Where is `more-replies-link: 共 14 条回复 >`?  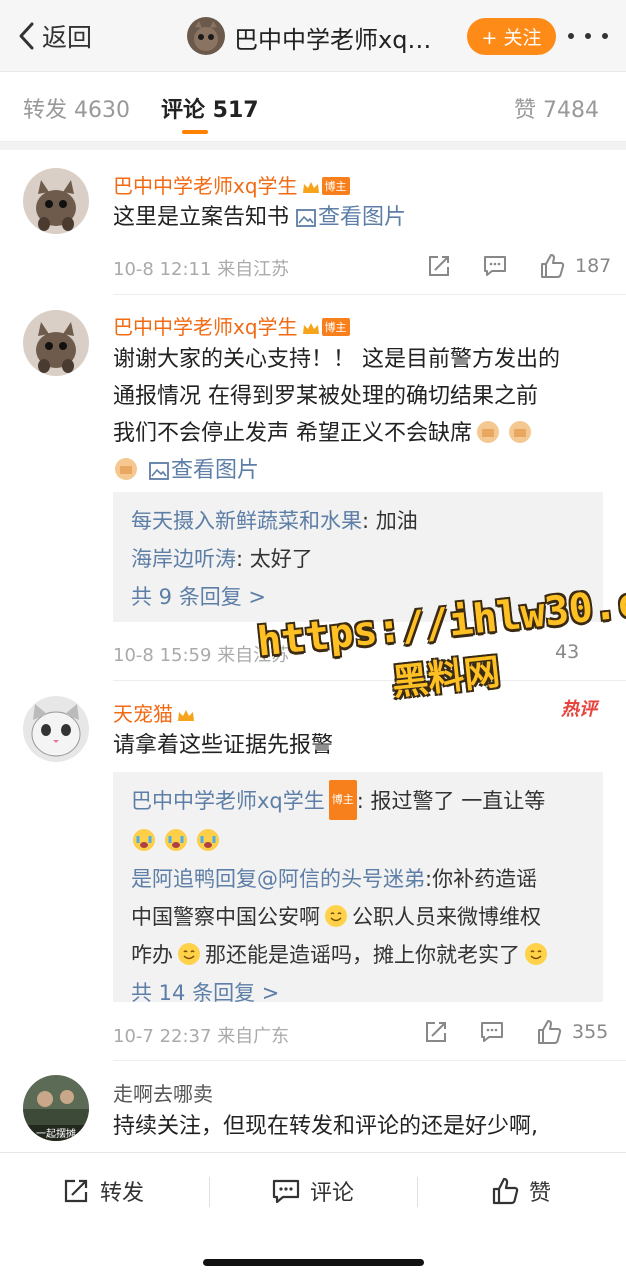 more-replies-link: 共 14 条回复 > is located at coordinates (358, 993).